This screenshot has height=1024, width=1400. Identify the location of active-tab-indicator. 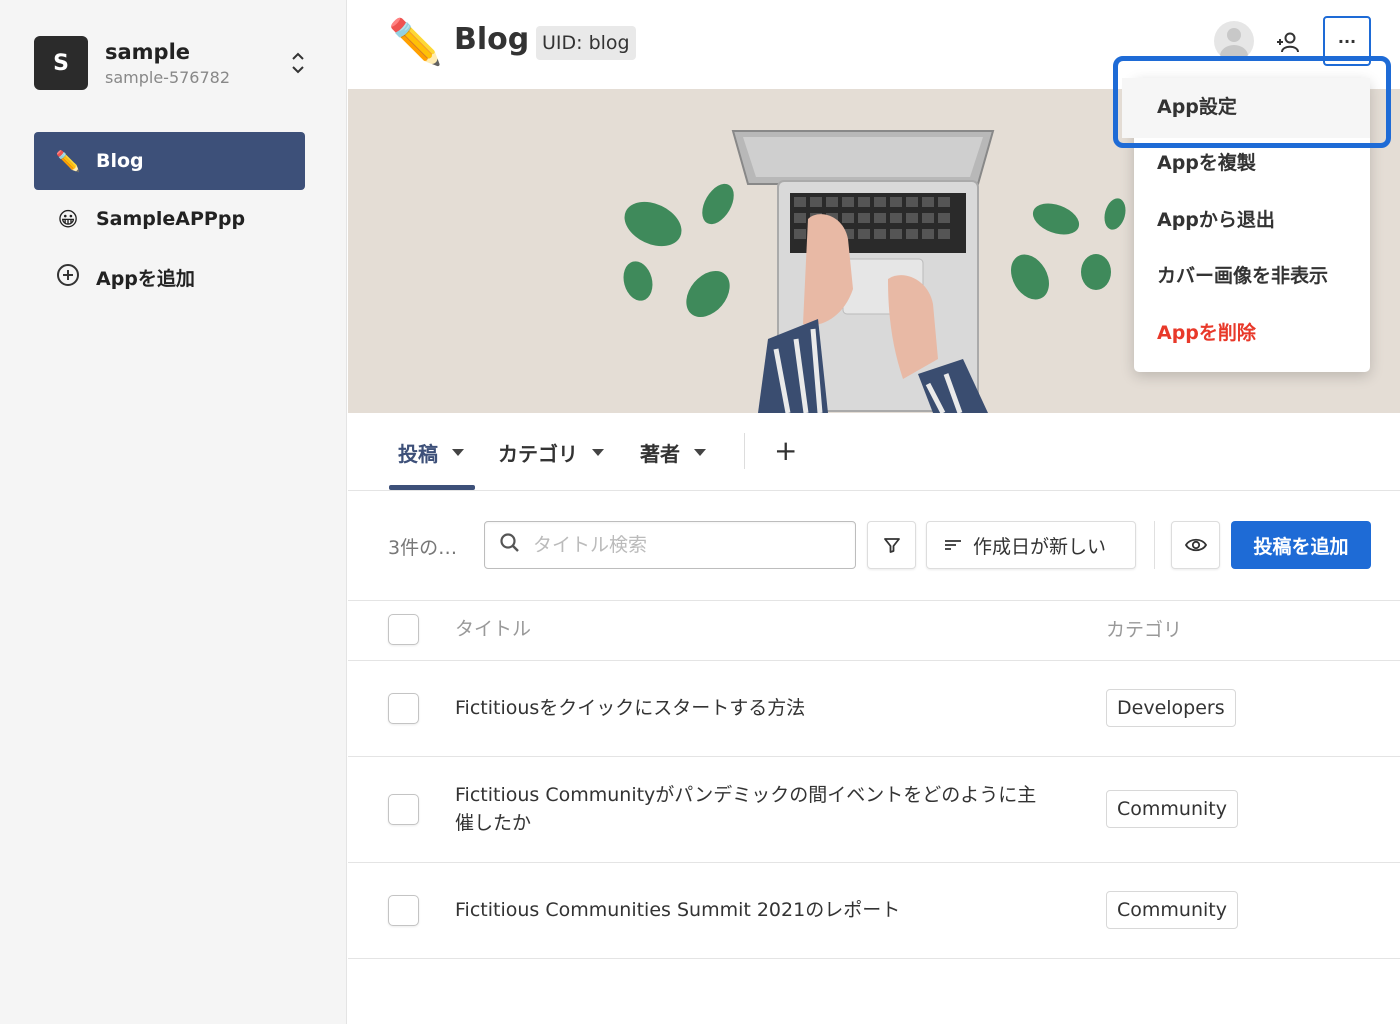
(432, 487).